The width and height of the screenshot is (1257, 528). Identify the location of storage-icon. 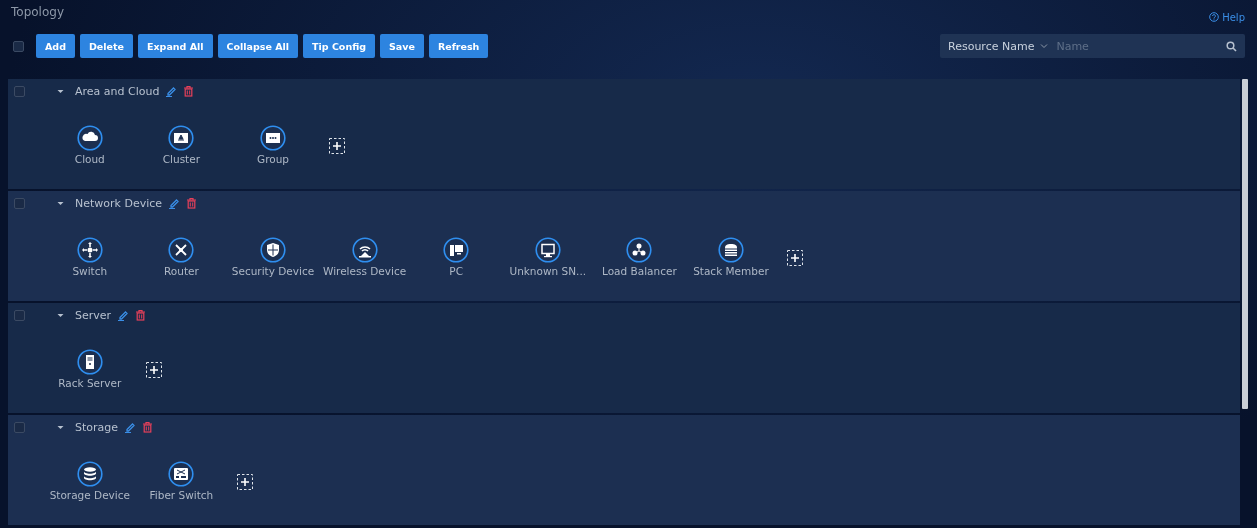
(89, 474).